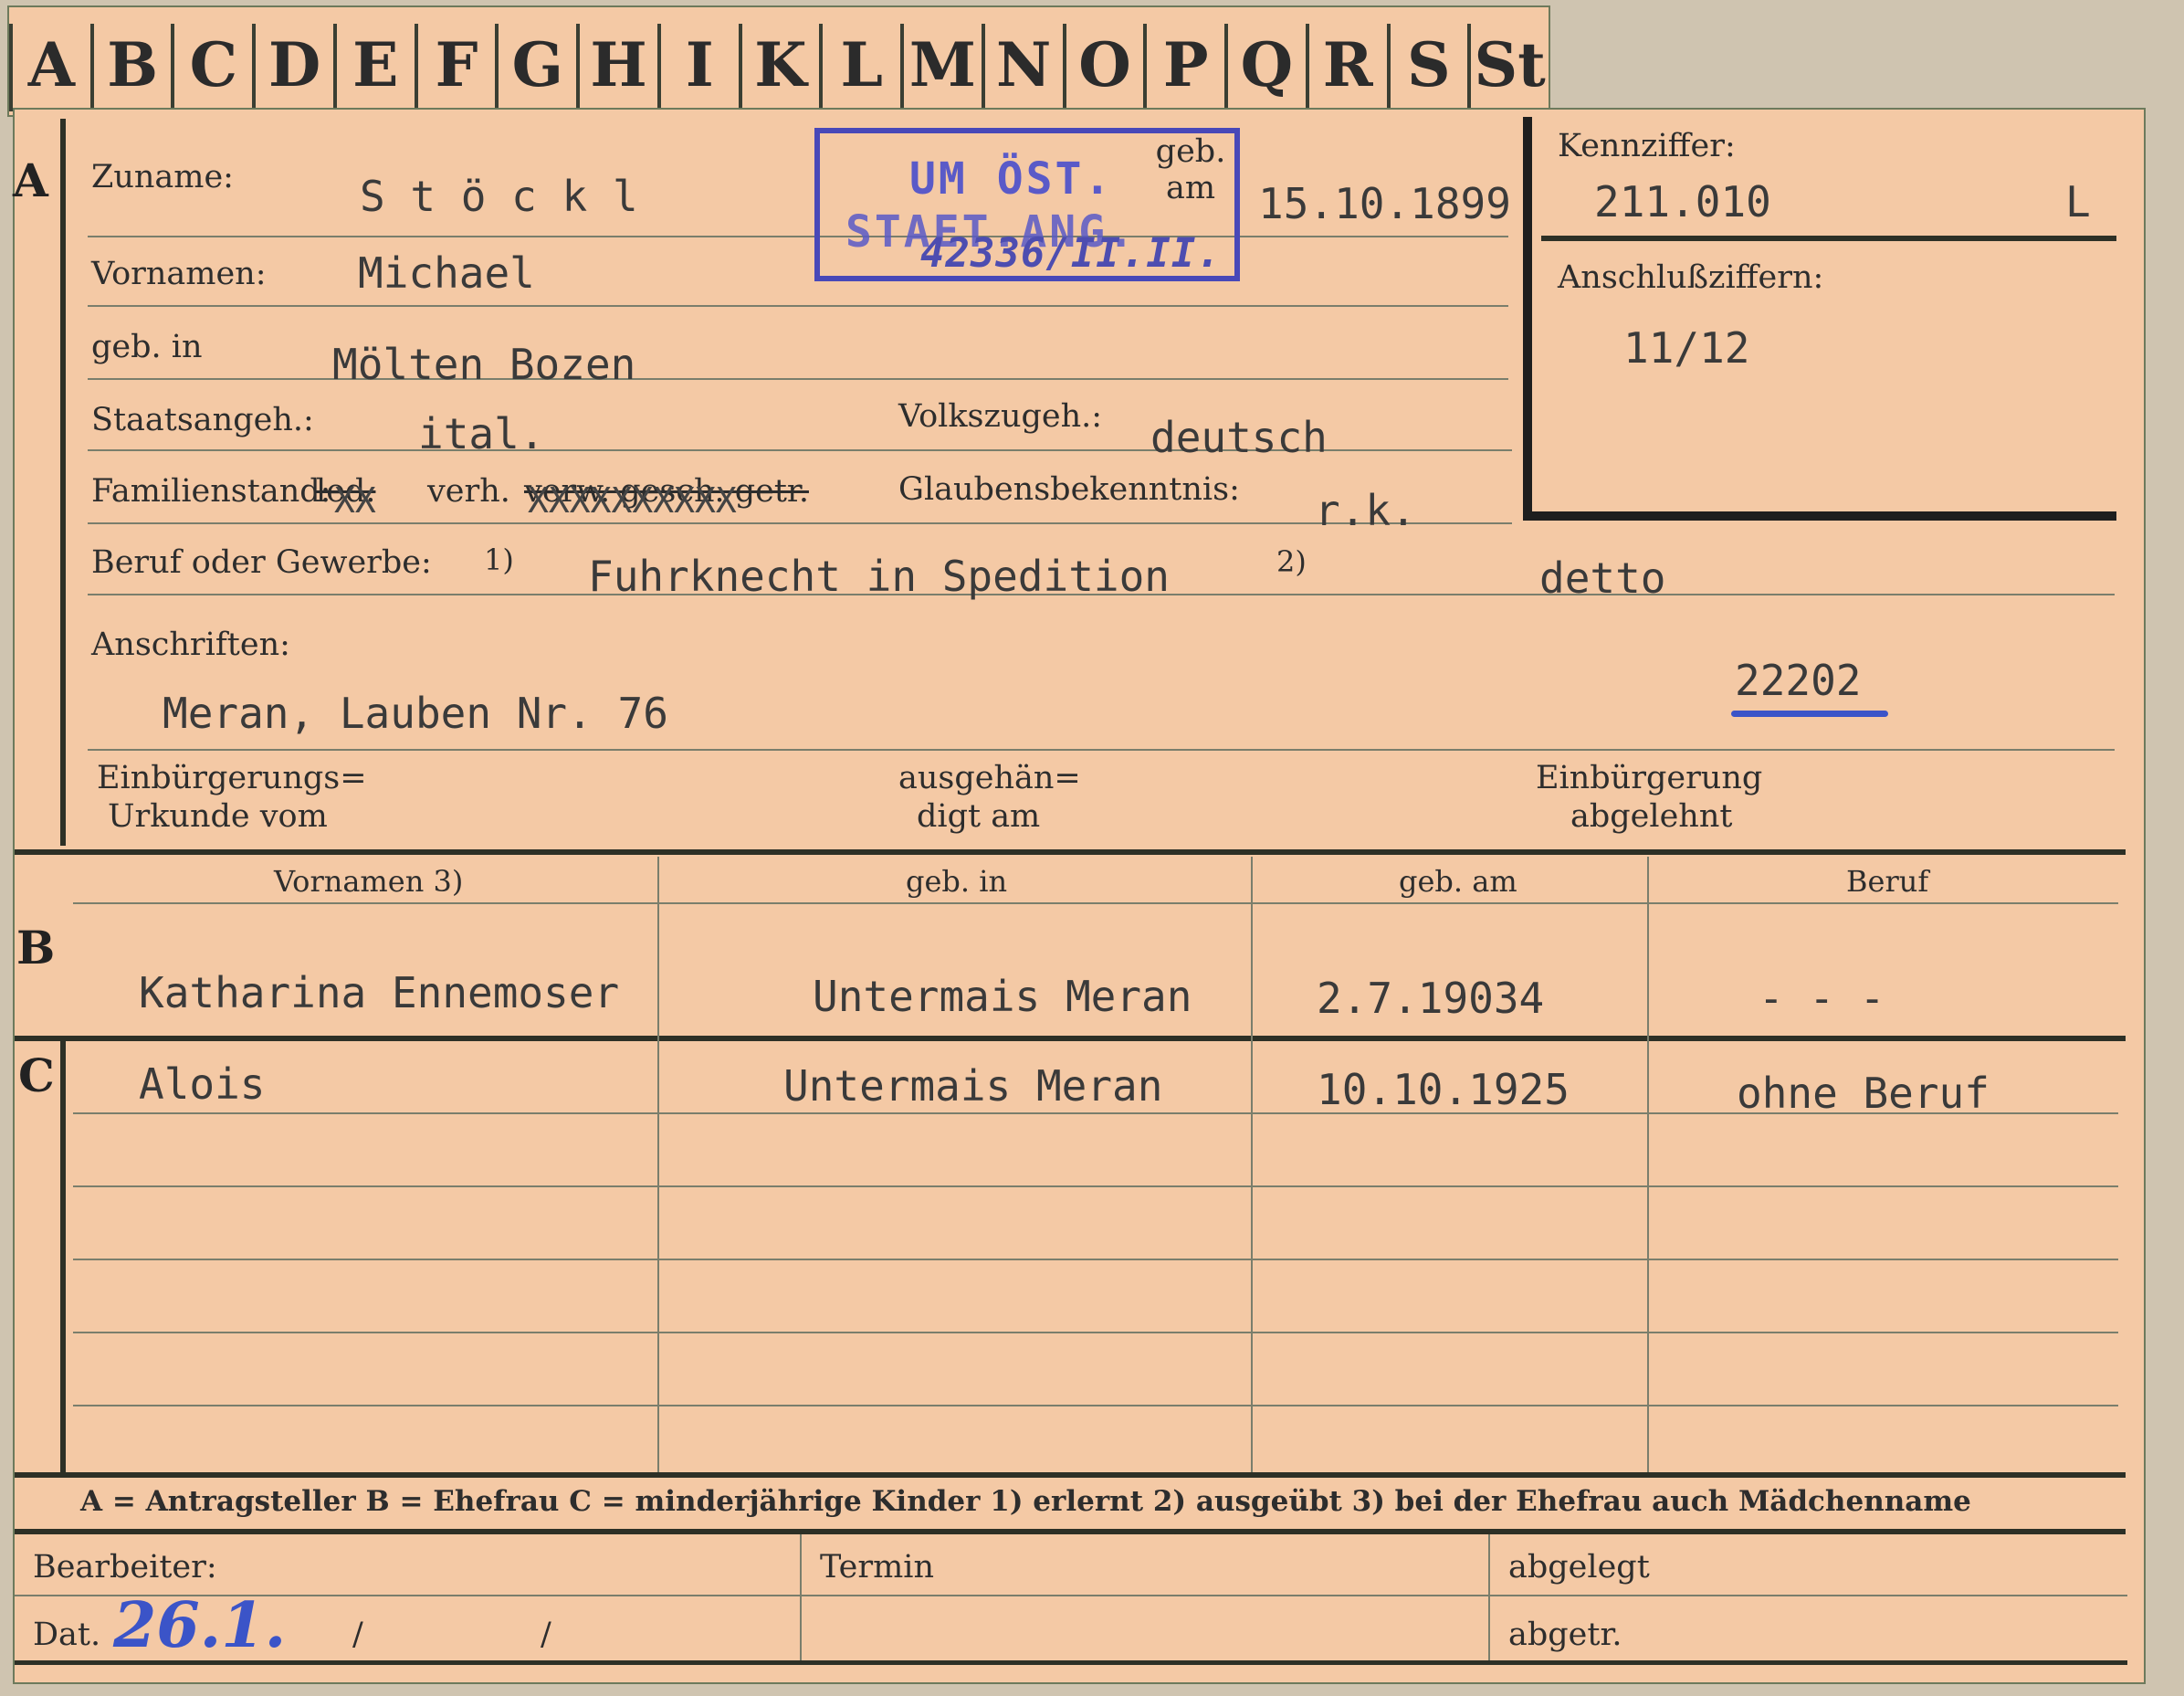  I want to click on tab-letter: K, so click(779, 67).